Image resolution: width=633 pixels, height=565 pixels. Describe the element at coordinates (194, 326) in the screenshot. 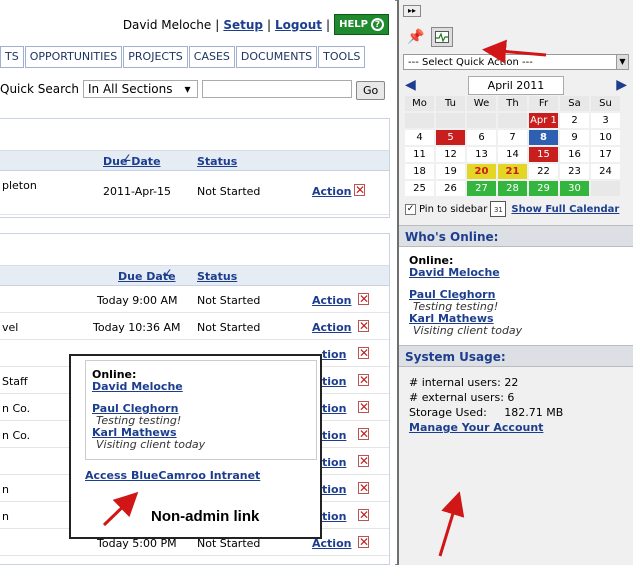

I see `table-row: vel Today 10:36 AM Not Started Action ✕` at that location.